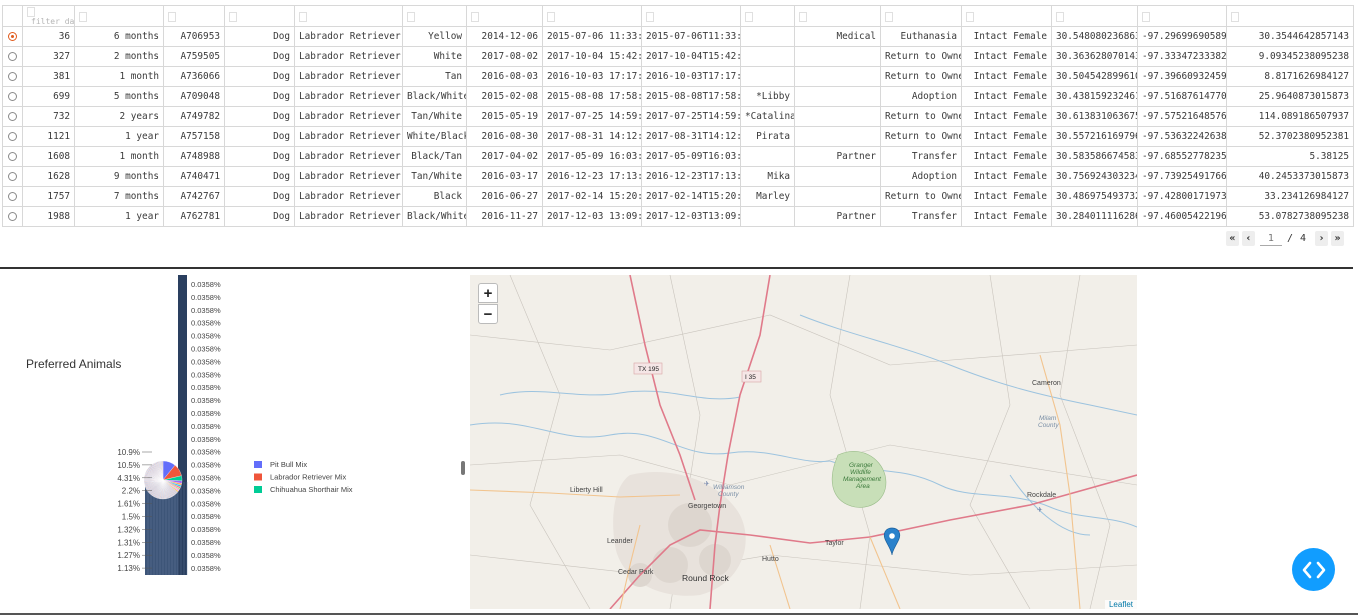 The image size is (1358, 615). Describe the element at coordinates (862, 479) in the screenshot. I see `granger-label-3: Management` at that location.